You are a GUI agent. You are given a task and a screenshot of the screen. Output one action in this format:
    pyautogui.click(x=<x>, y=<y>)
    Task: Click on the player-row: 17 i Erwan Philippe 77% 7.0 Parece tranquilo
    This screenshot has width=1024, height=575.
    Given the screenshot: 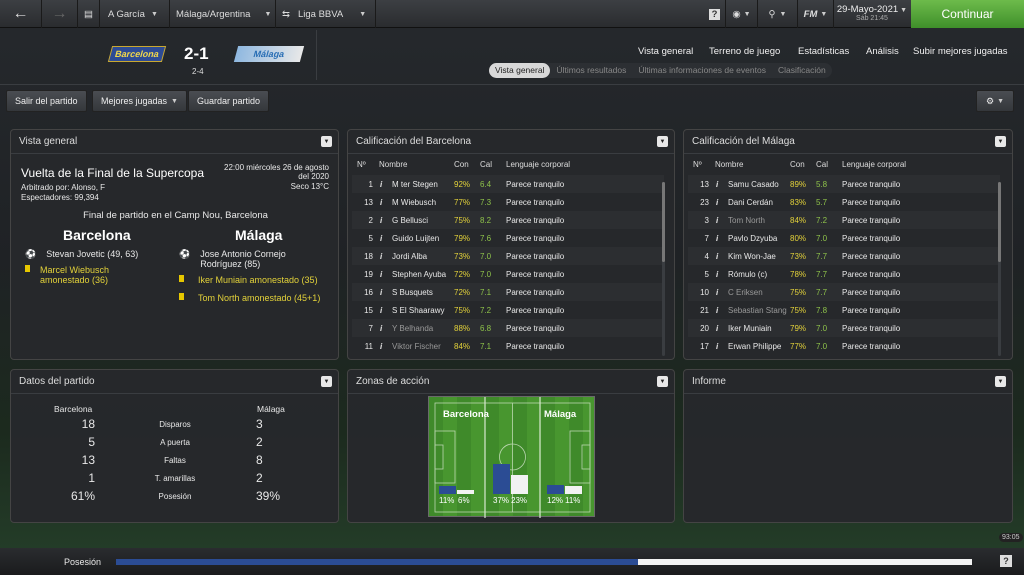 What is the action you would take?
    pyautogui.click(x=844, y=346)
    